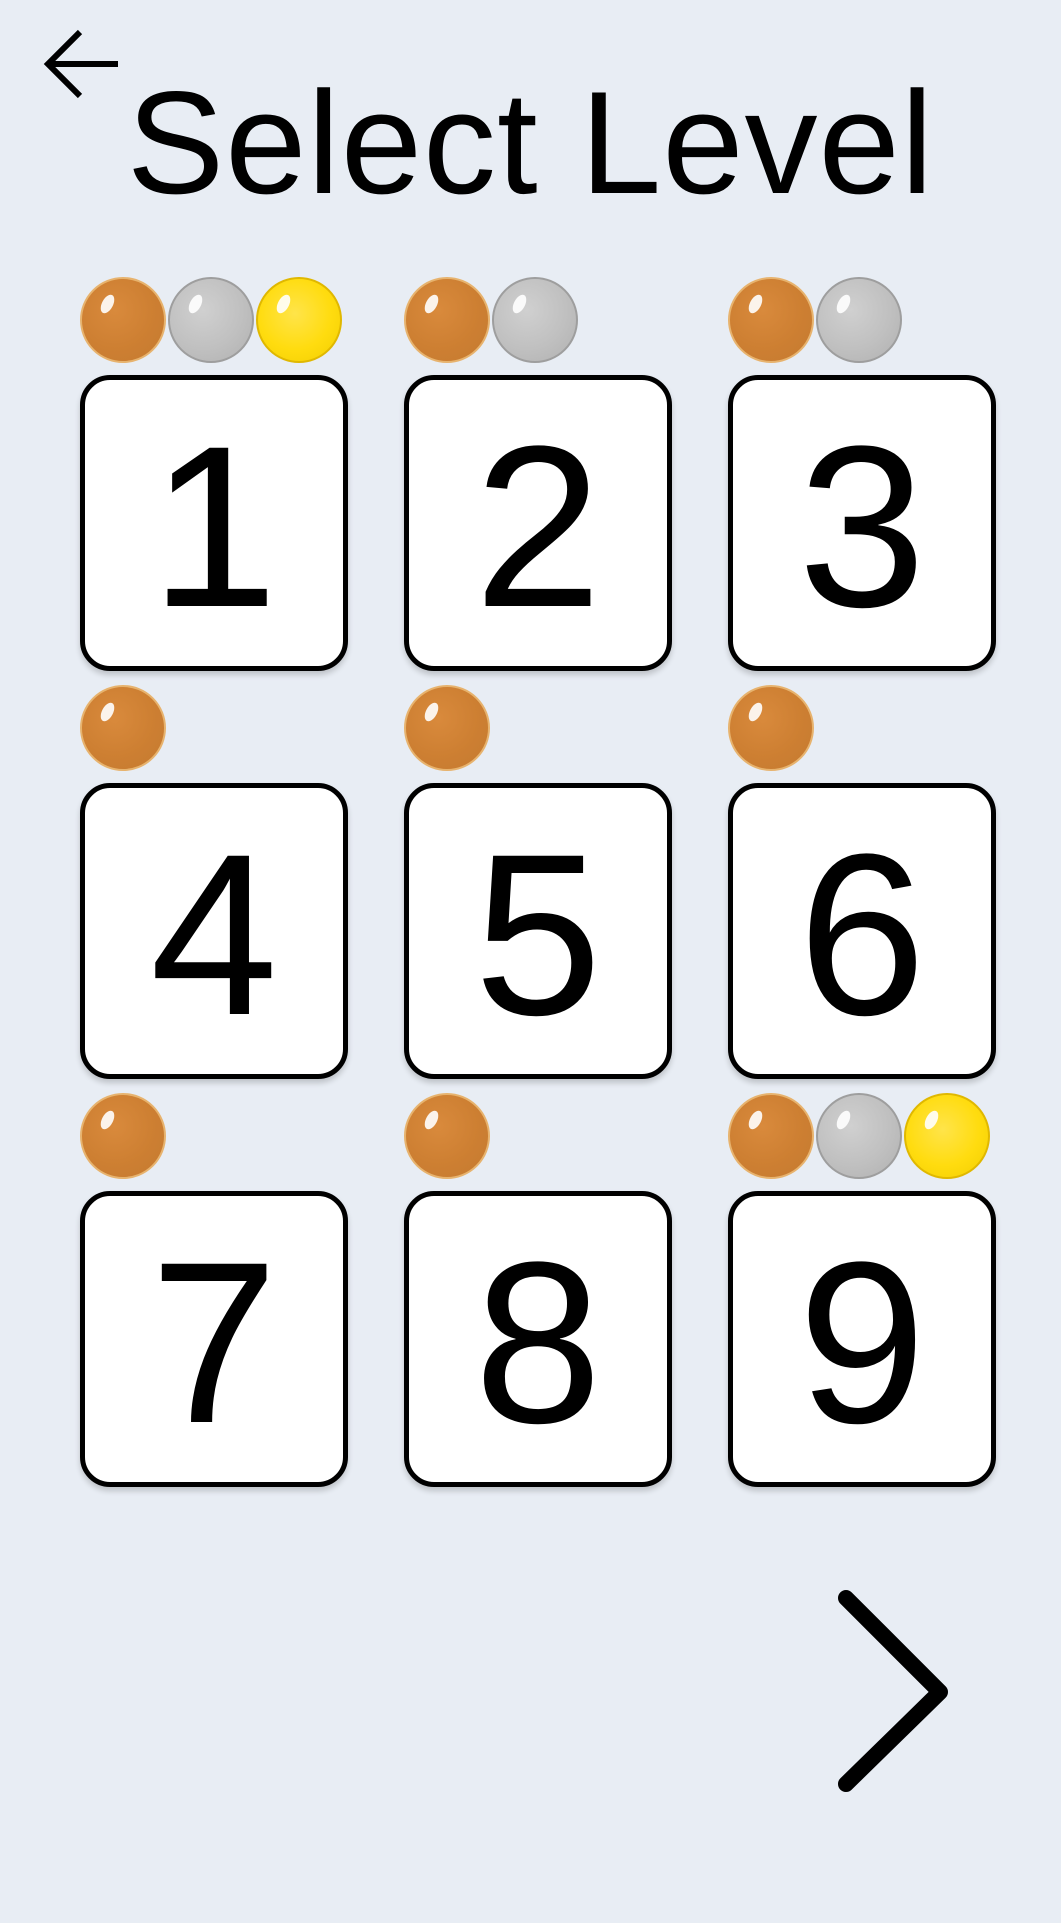 Image resolution: width=1061 pixels, height=1923 pixels. I want to click on level-cell-1: 1, so click(214, 476).